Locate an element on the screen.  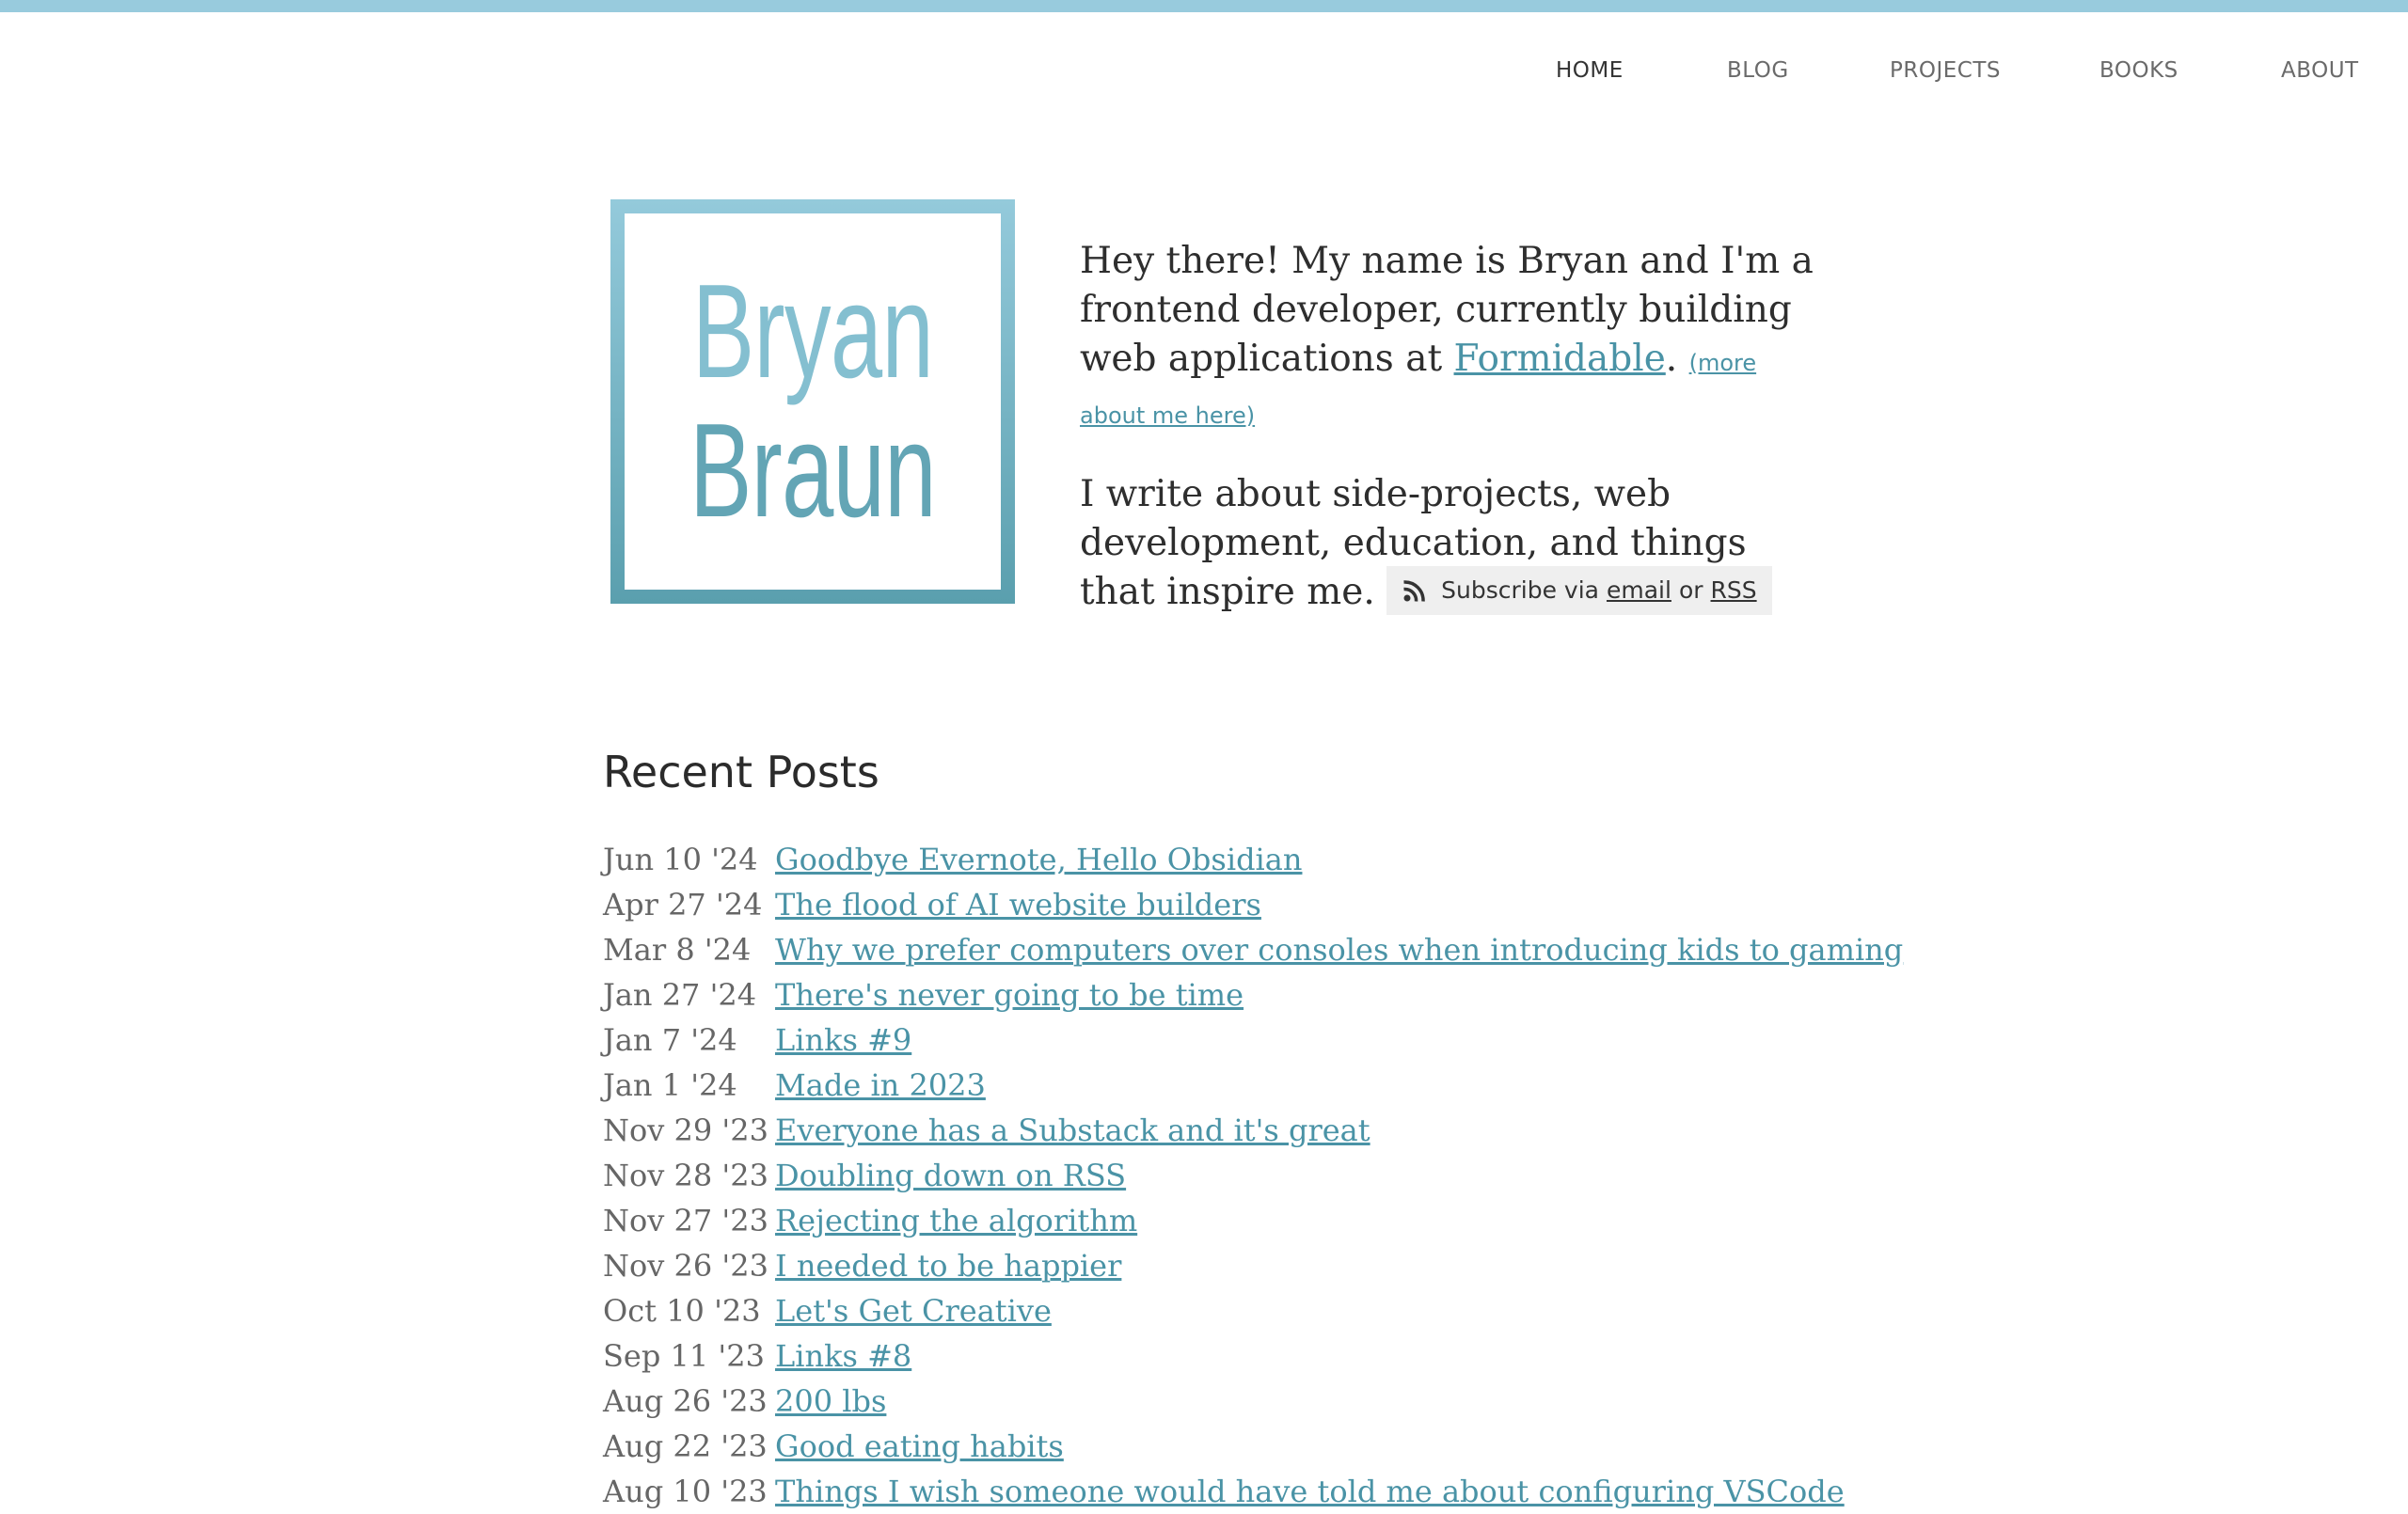
post-row: Jan 7 '24 Links #9 is located at coordinates (1215, 1040).